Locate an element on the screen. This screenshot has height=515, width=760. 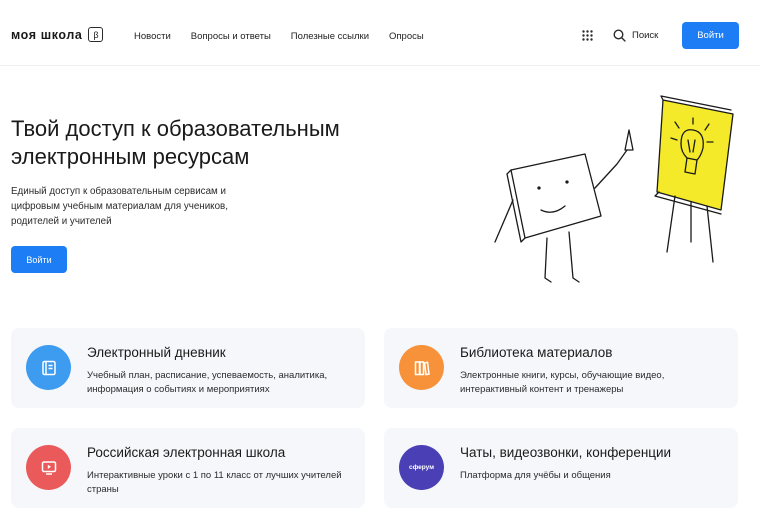
diary-icon is located at coordinates (48, 367).